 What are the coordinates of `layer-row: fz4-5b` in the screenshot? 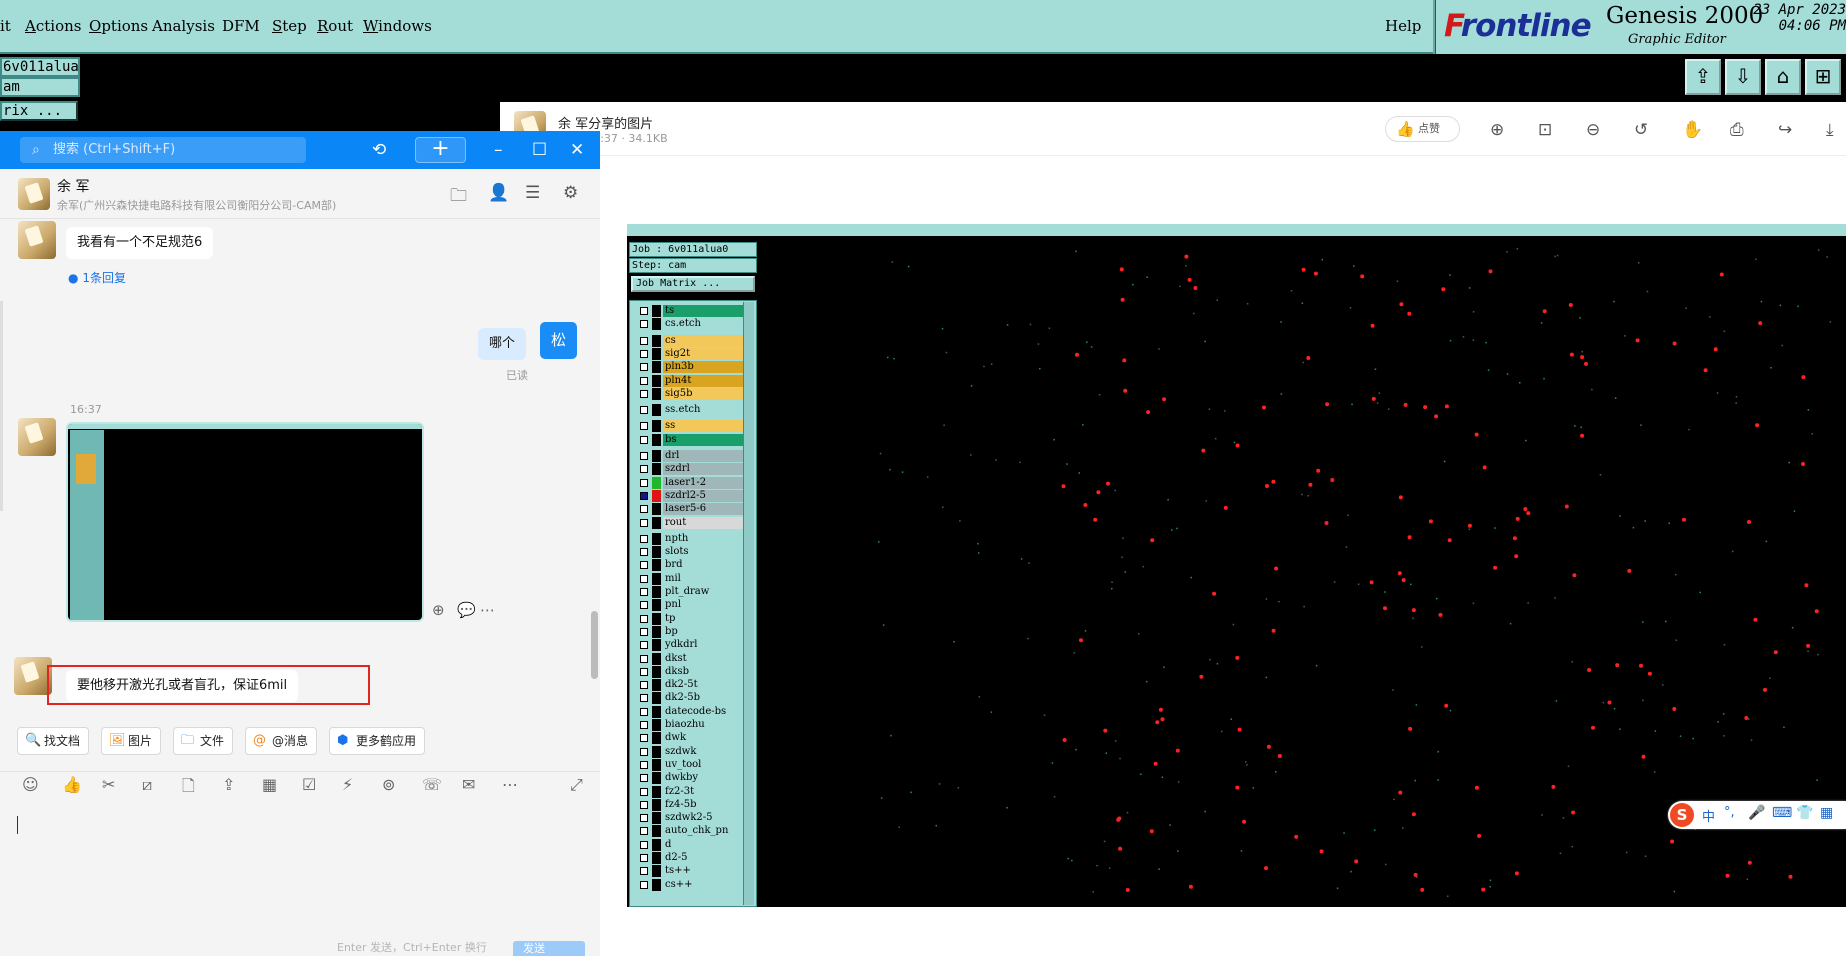 It's located at (689, 804).